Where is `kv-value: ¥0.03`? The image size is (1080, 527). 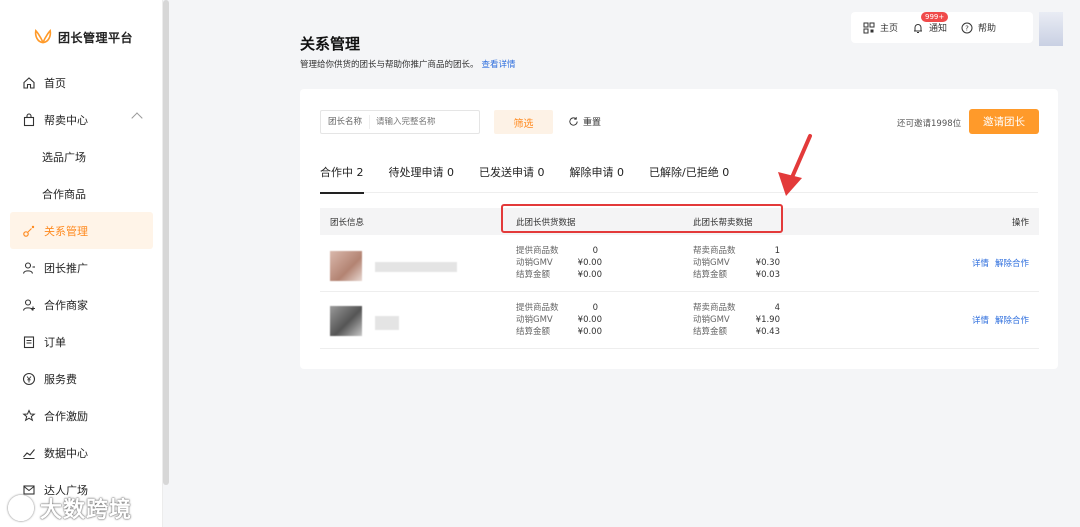
kv-value: ¥0.03 is located at coordinates (767, 275).